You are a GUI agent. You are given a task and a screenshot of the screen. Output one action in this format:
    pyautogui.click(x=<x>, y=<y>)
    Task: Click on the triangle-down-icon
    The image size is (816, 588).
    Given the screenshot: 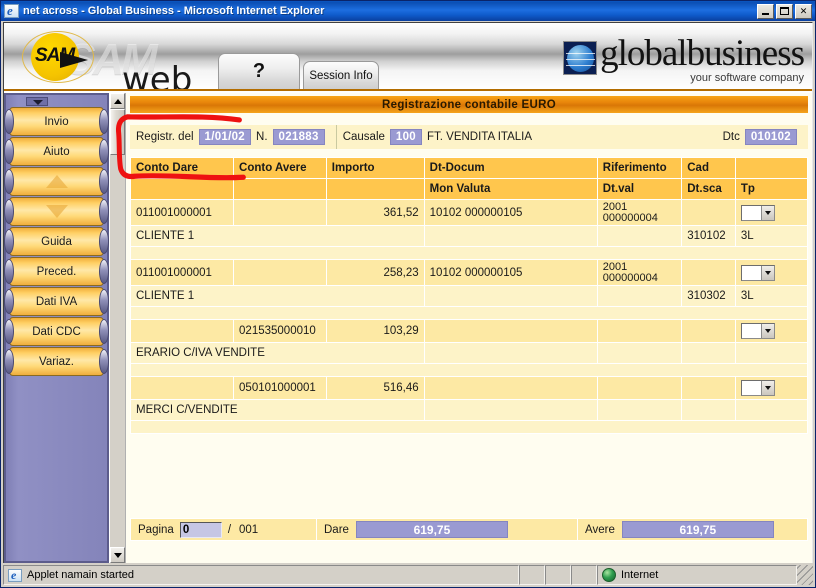 What is the action you would take?
    pyautogui.click(x=37, y=101)
    